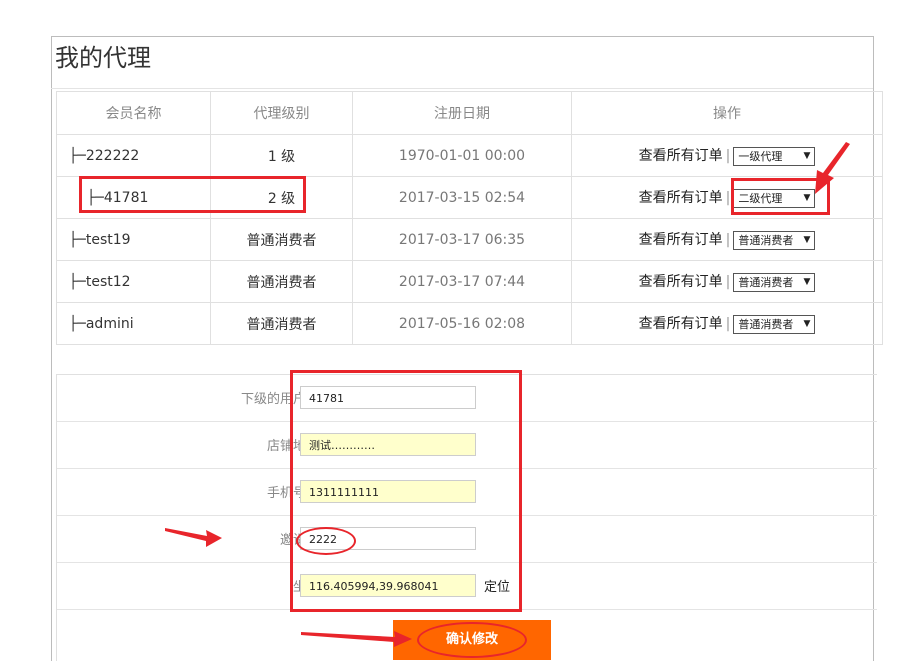  What do you see at coordinates (193, 537) in the screenshot?
I see `arrow-annotation-invite` at bounding box center [193, 537].